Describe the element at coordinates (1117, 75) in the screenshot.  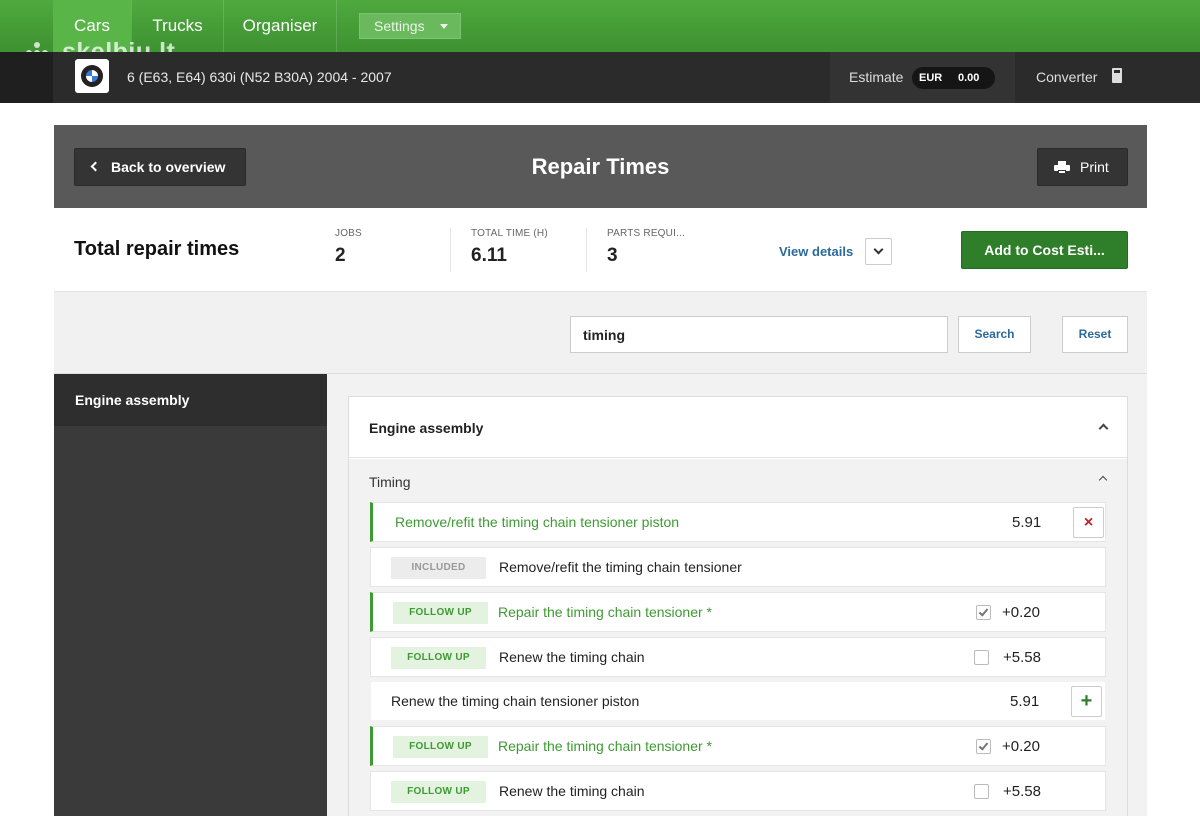
I see `calculator-icon` at that location.